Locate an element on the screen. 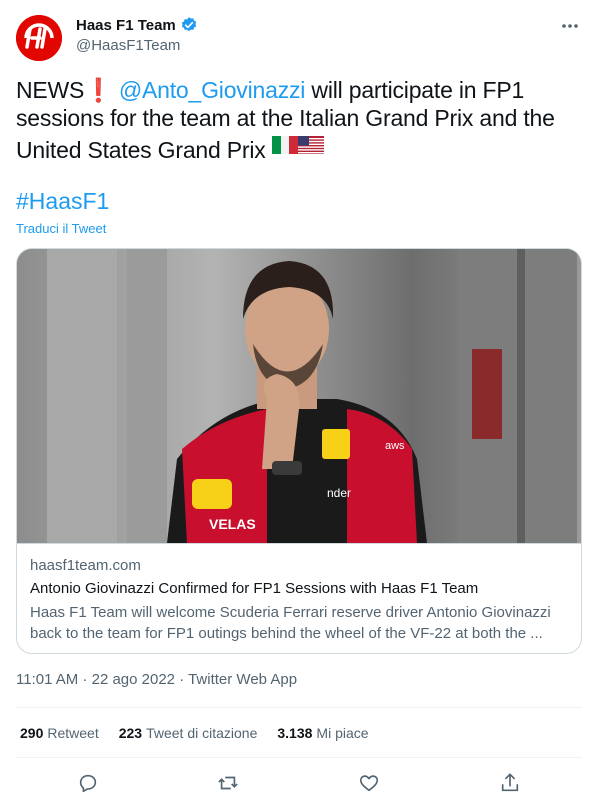 Image resolution: width=598 pixels, height=807 pixels. like-button is located at coordinates (369, 783).